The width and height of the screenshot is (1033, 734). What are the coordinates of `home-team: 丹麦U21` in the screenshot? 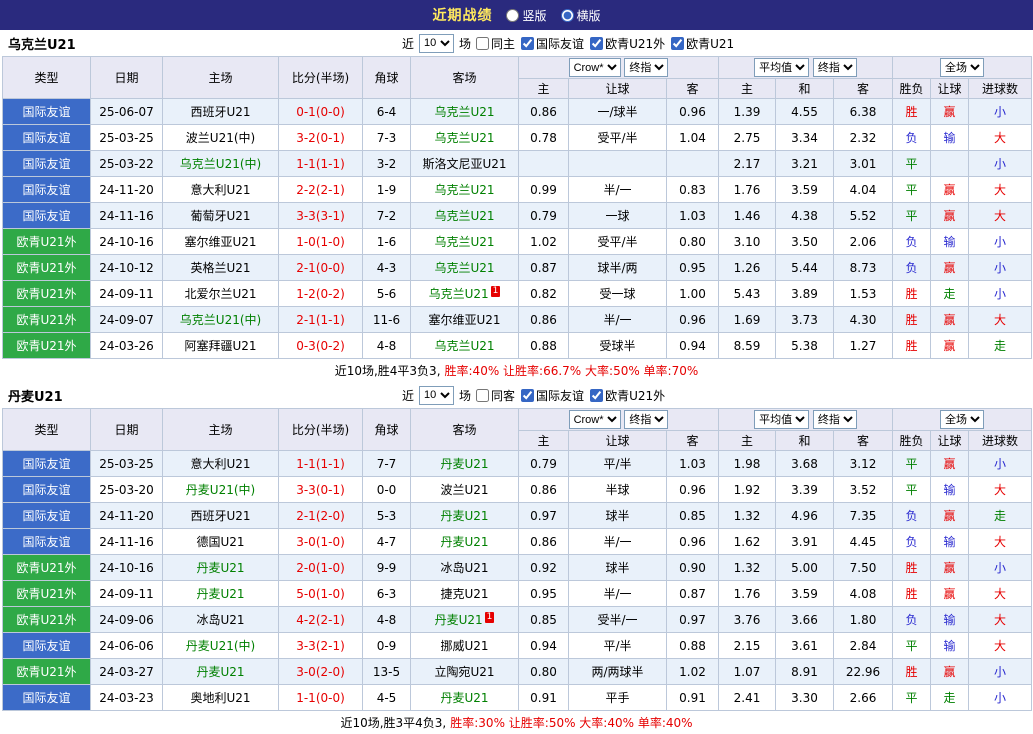 It's located at (220, 593).